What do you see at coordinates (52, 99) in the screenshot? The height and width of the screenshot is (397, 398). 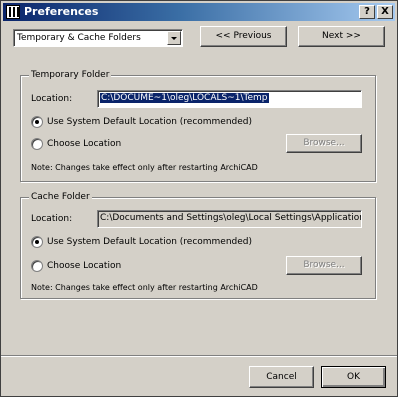 I see `temporary-location-label: Location:` at bounding box center [52, 99].